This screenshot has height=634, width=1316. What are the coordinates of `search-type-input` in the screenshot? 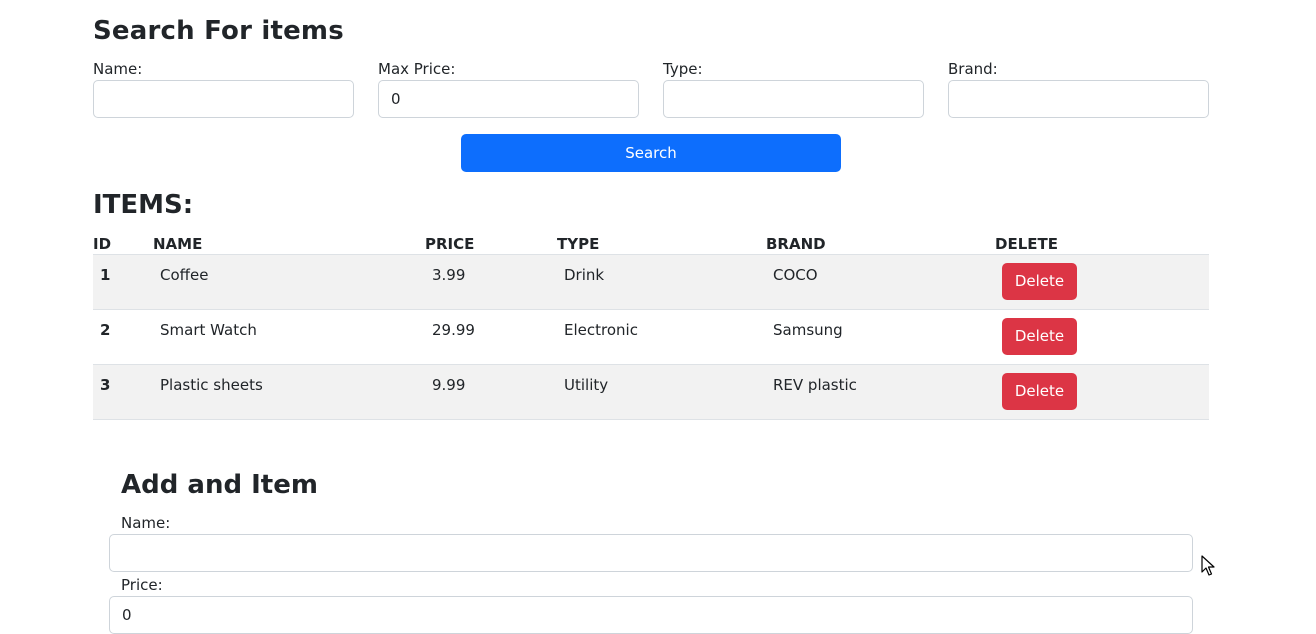 It's located at (793, 99).